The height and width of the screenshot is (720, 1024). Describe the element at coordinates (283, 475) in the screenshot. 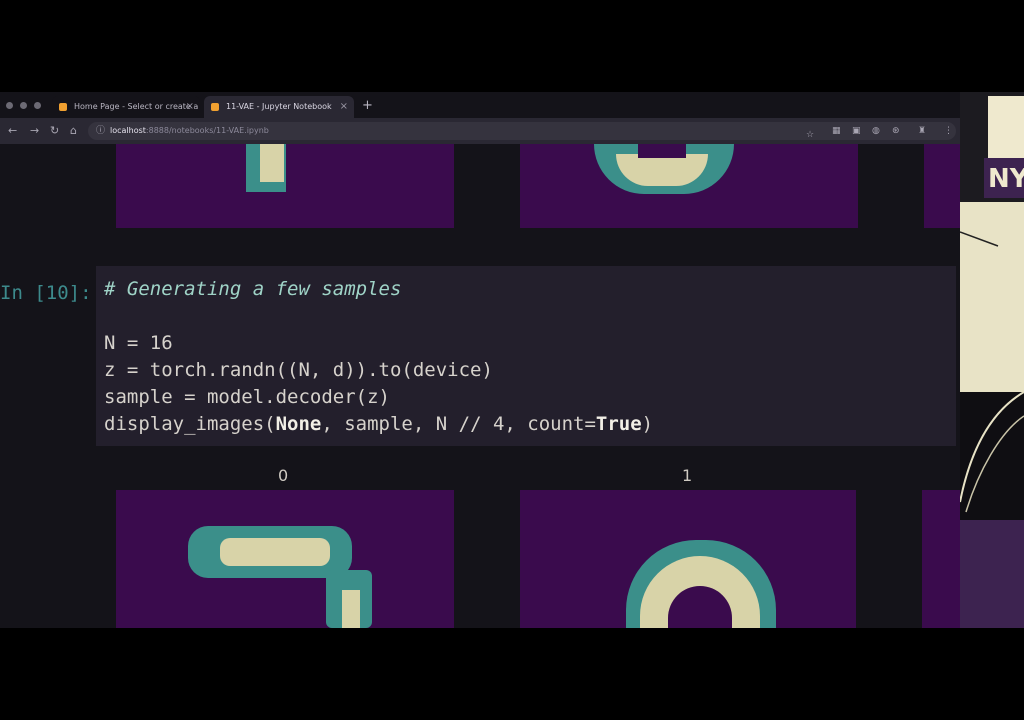

I see `output-image-label: 0` at that location.